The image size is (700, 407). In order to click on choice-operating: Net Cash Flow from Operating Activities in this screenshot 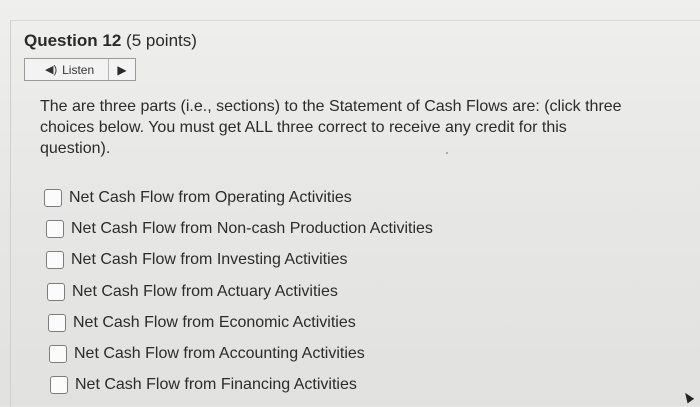, I will do `click(238, 197)`.